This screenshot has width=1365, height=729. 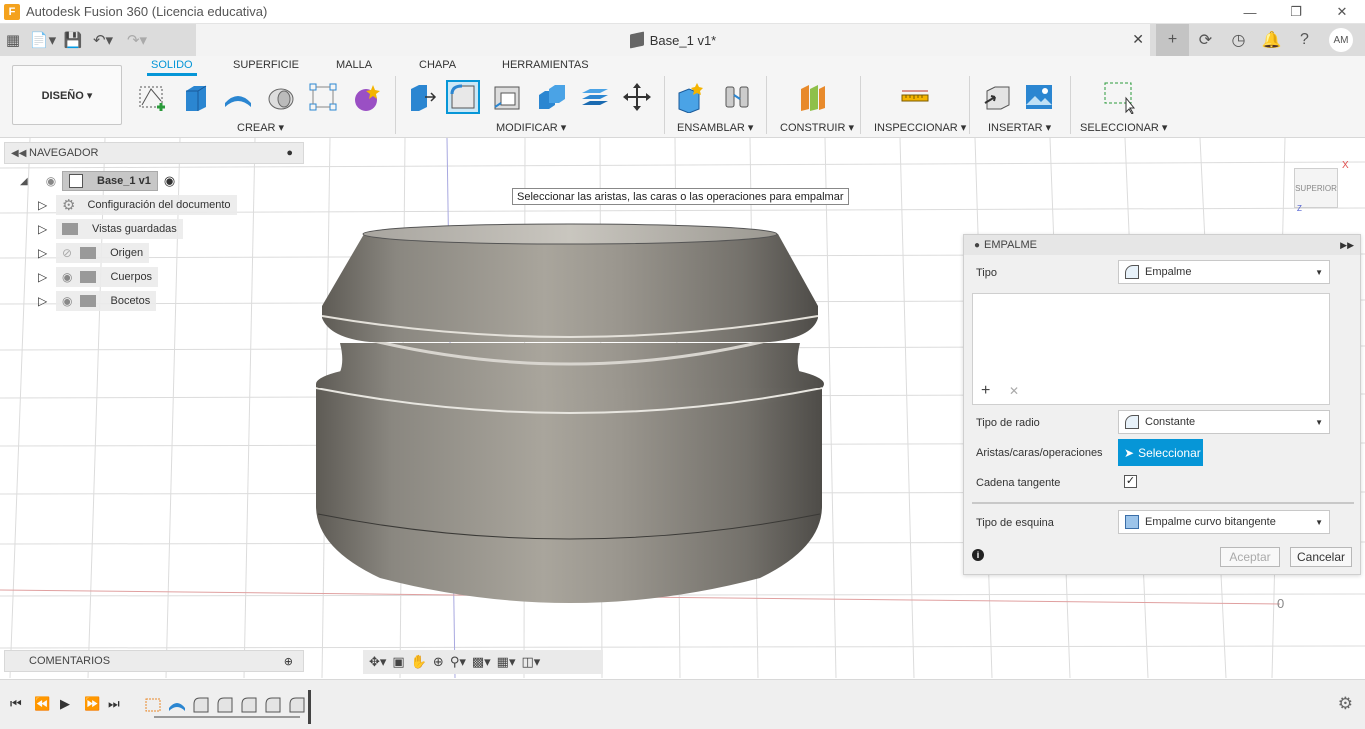 What do you see at coordinates (1224, 422) in the screenshot?
I see `tipo-radio-select: Constante ▼` at bounding box center [1224, 422].